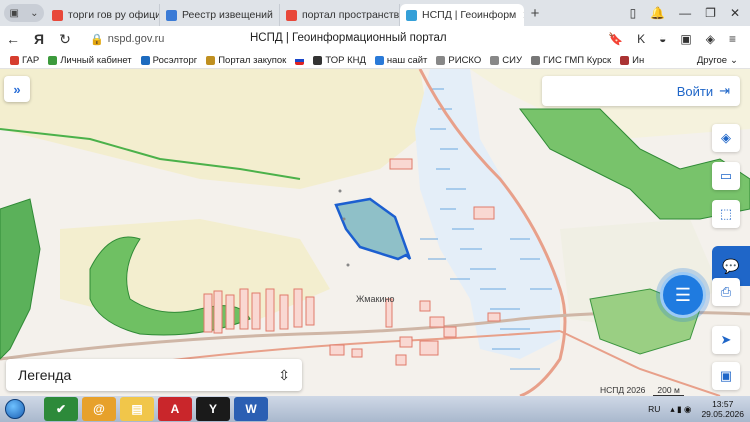 The width and height of the screenshot is (750, 422). What do you see at coordinates (641, 39) in the screenshot?
I see `extension-icon: K` at bounding box center [641, 39].